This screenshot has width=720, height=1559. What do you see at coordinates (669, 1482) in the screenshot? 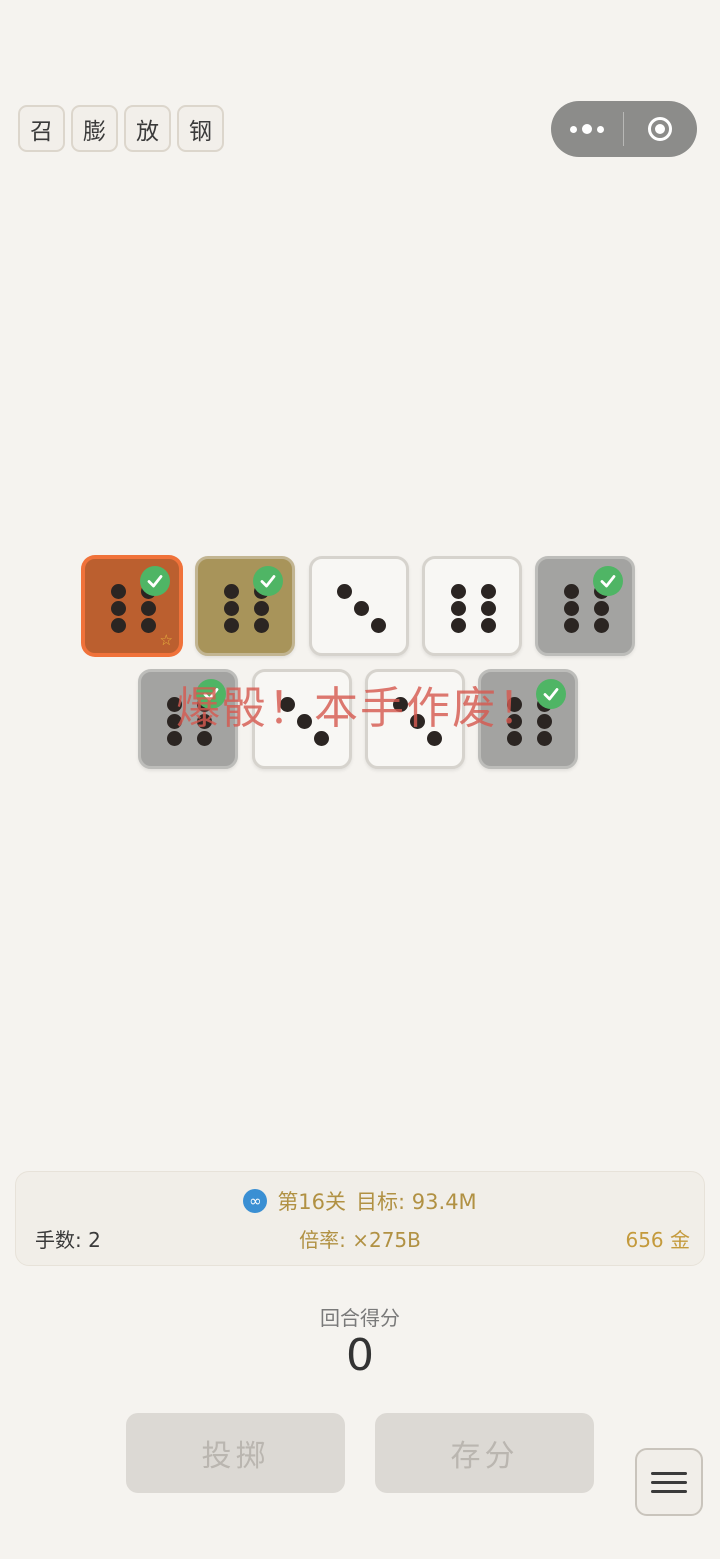
I see `menu-button` at bounding box center [669, 1482].